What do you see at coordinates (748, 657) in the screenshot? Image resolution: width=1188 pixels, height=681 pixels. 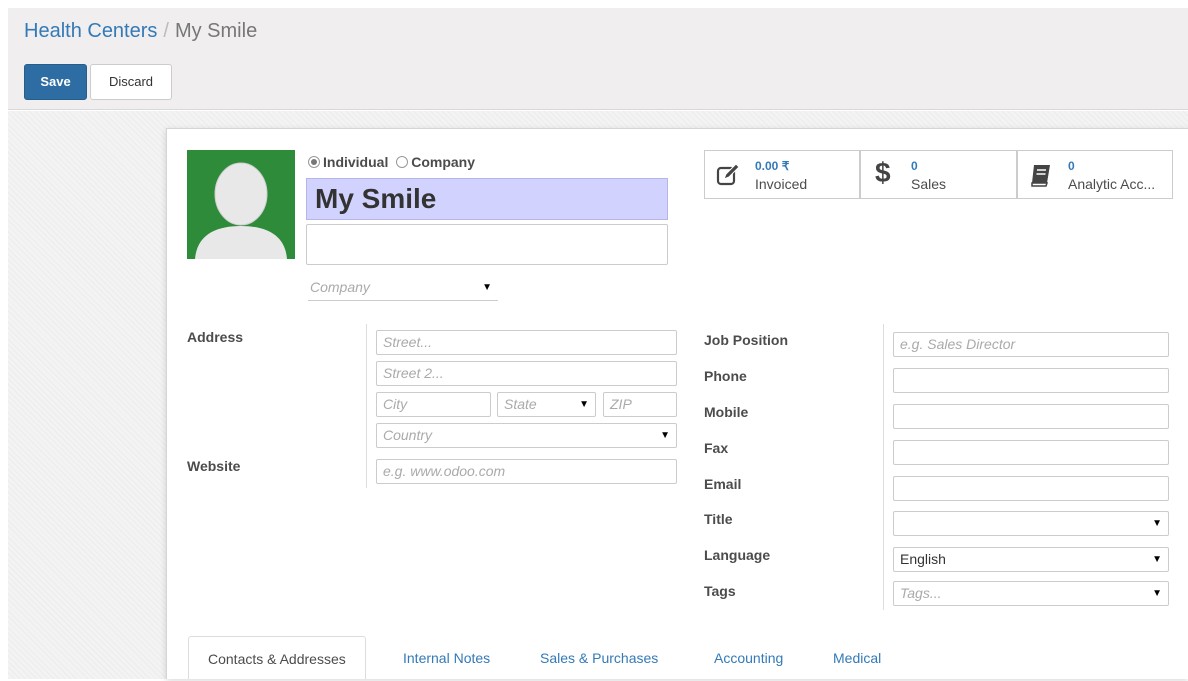 I see `tab-accounting: Accounting` at bounding box center [748, 657].